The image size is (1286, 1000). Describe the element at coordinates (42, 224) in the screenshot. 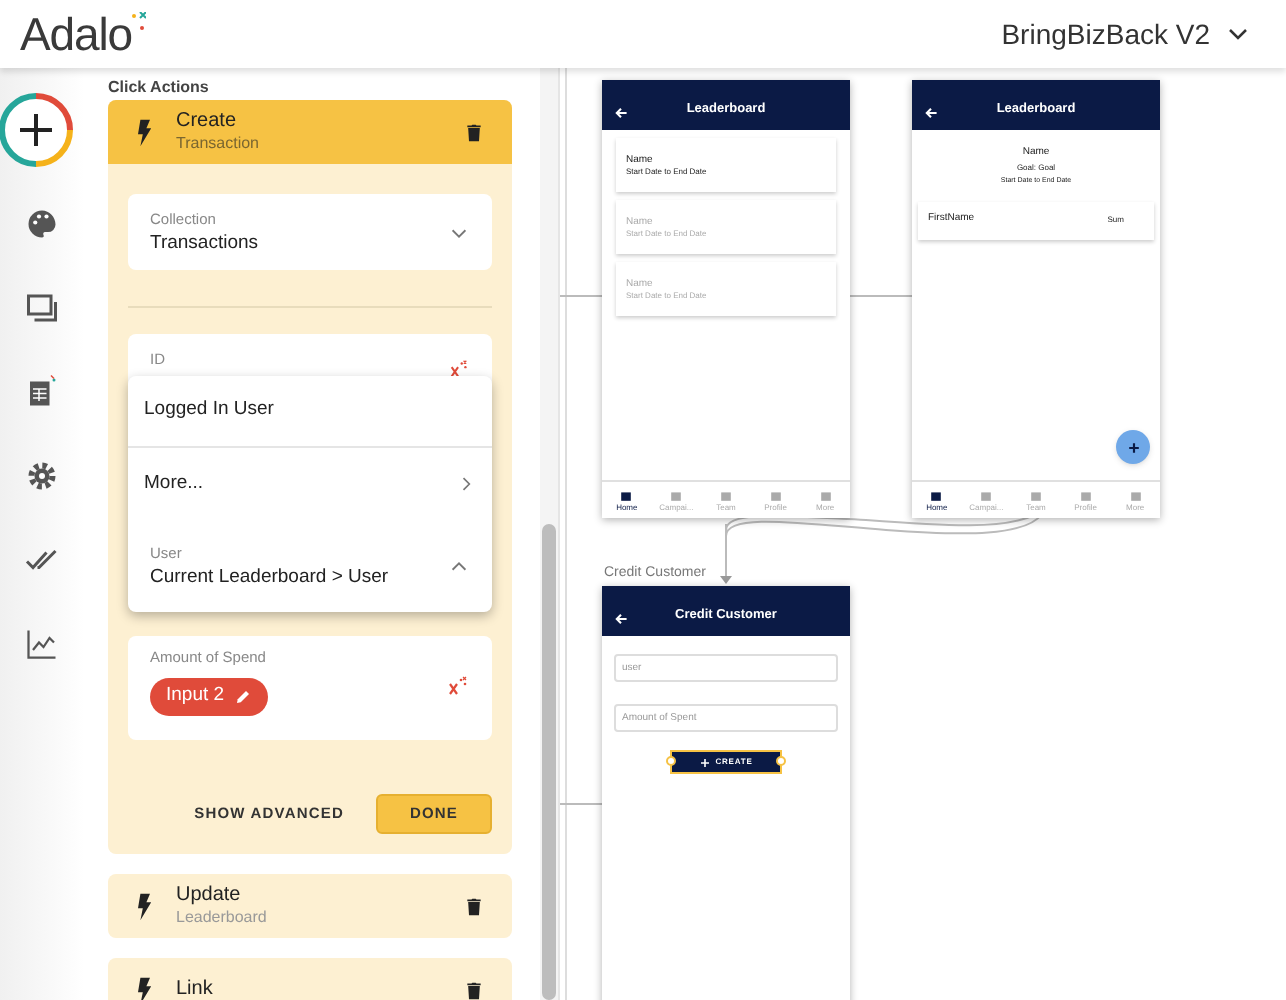

I see `palette-icon` at that location.